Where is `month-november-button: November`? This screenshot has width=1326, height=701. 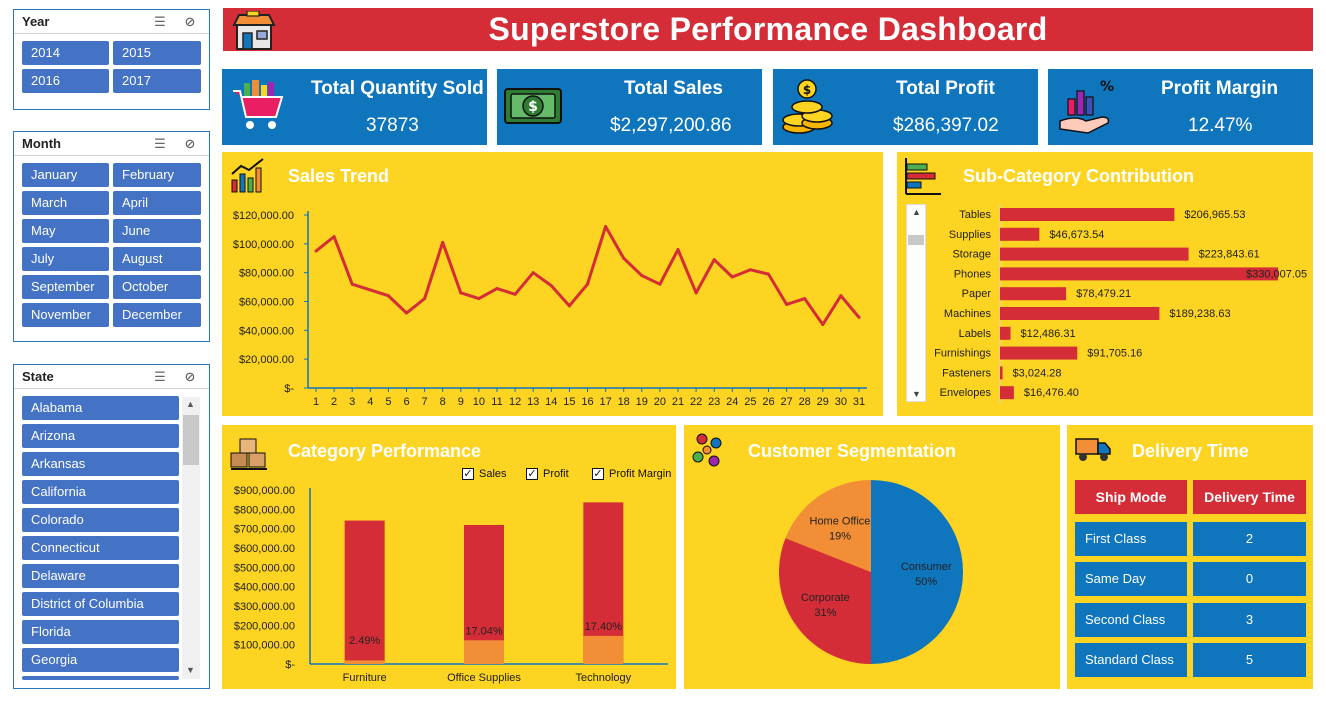 month-november-button: November is located at coordinates (65, 315).